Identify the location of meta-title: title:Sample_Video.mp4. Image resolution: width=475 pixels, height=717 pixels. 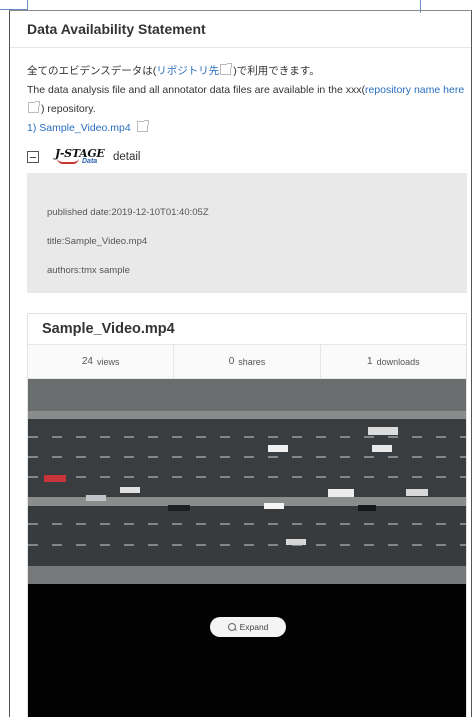
(97, 241).